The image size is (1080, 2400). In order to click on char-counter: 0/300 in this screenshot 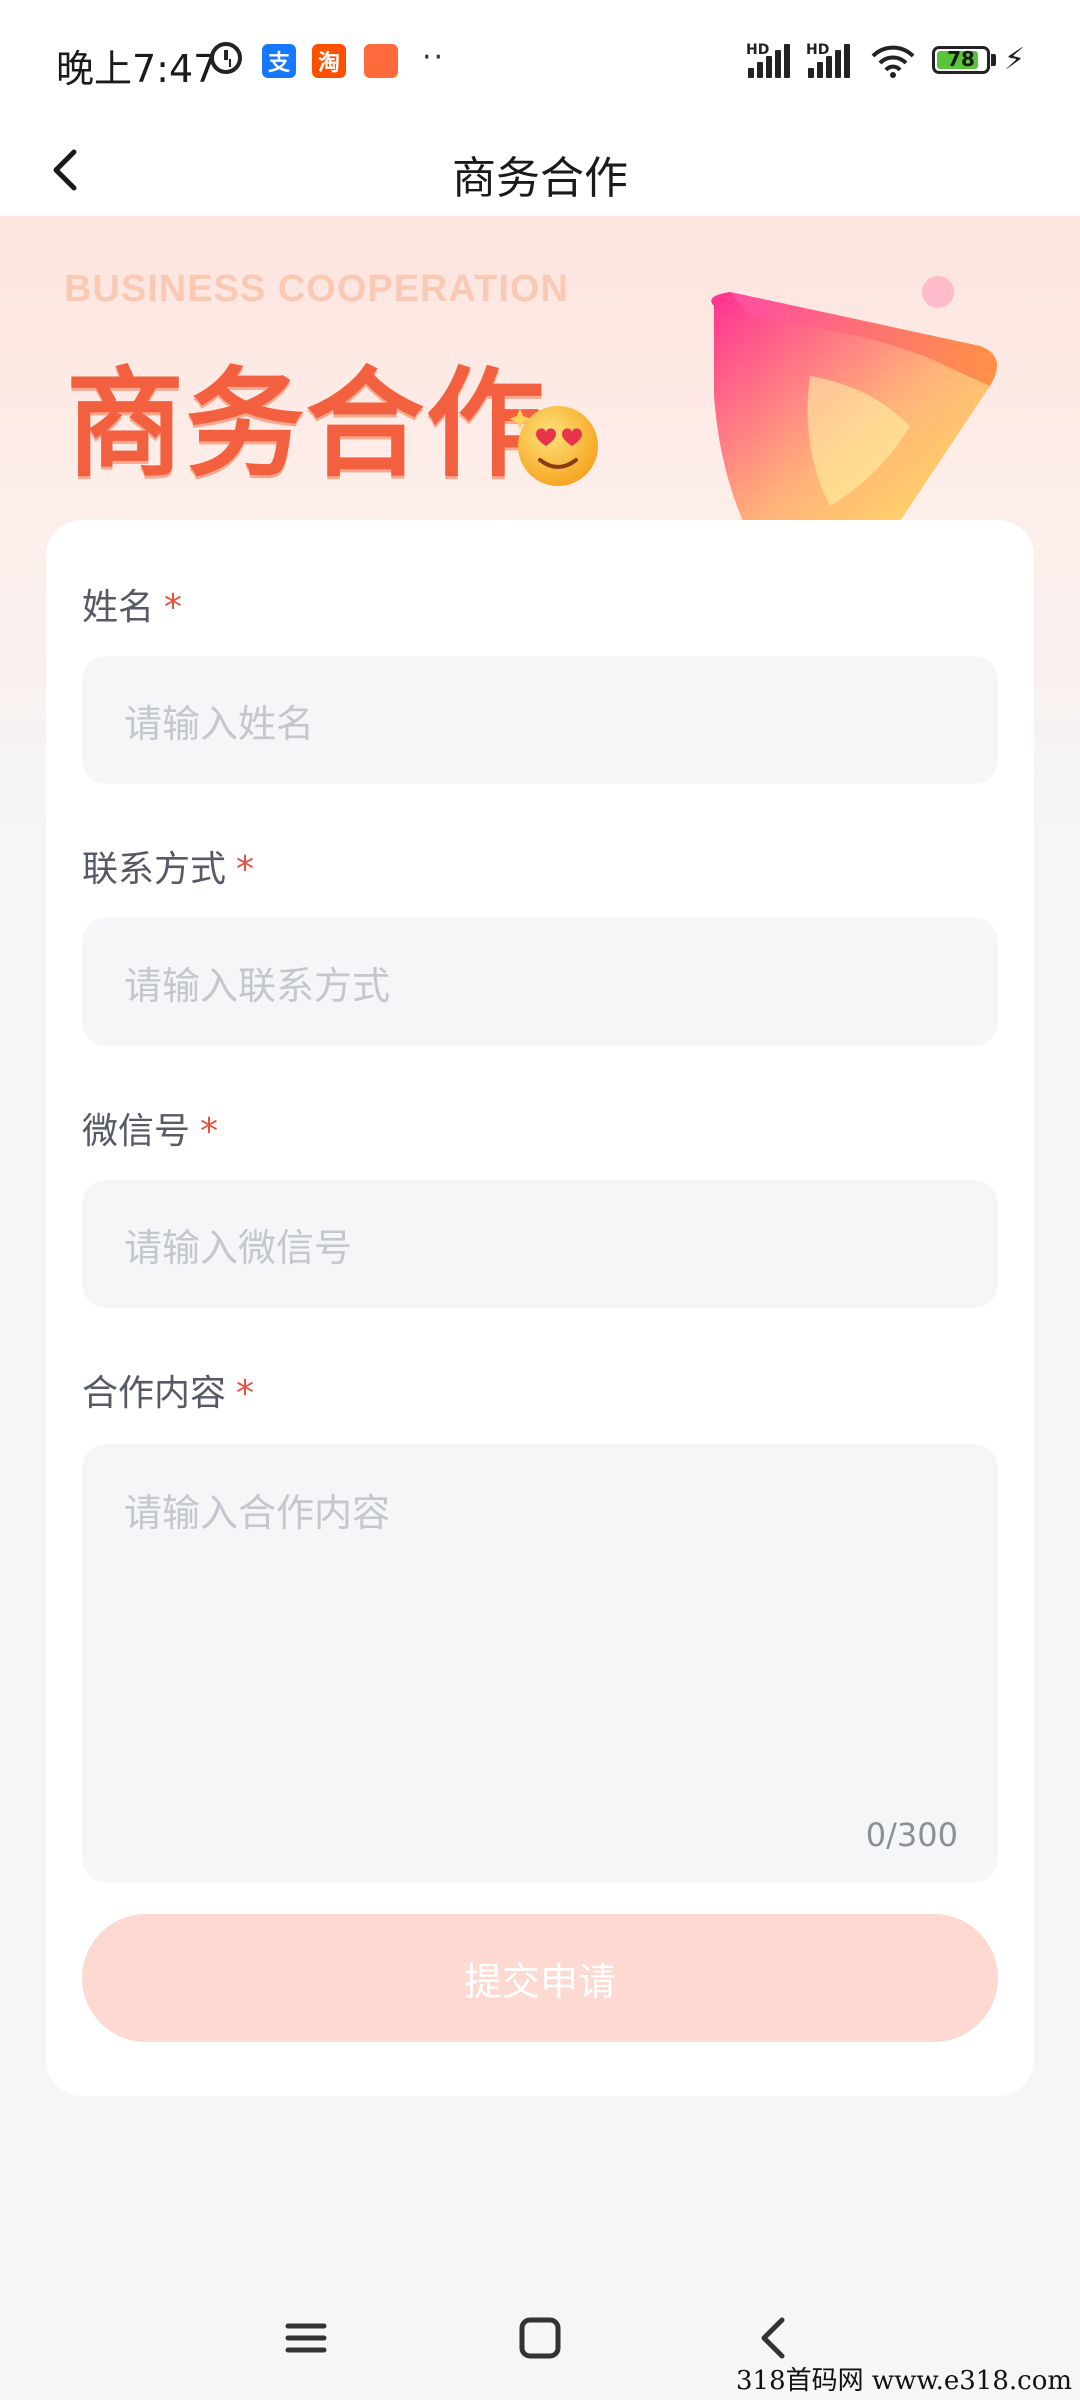, I will do `click(911, 1835)`.